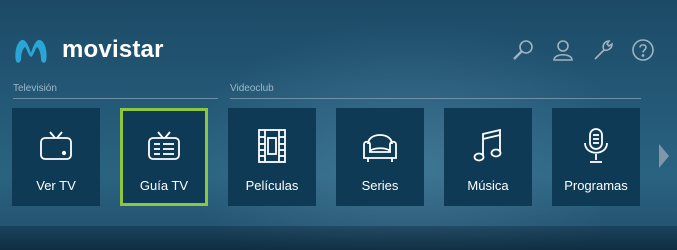  What do you see at coordinates (252, 88) in the screenshot?
I see `section-label-videoclub: Videoclub` at bounding box center [252, 88].